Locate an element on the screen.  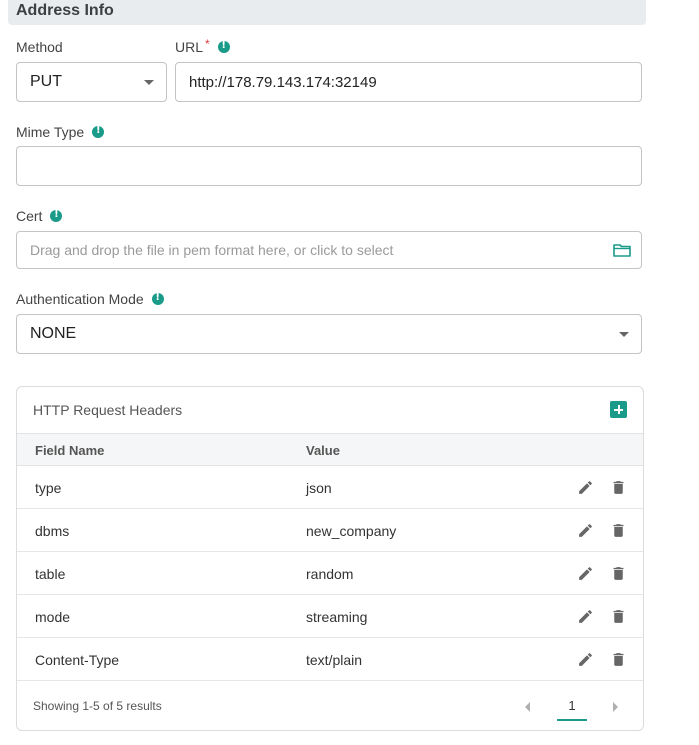
results-summary: Showing 1-5 of 5 results is located at coordinates (97, 706).